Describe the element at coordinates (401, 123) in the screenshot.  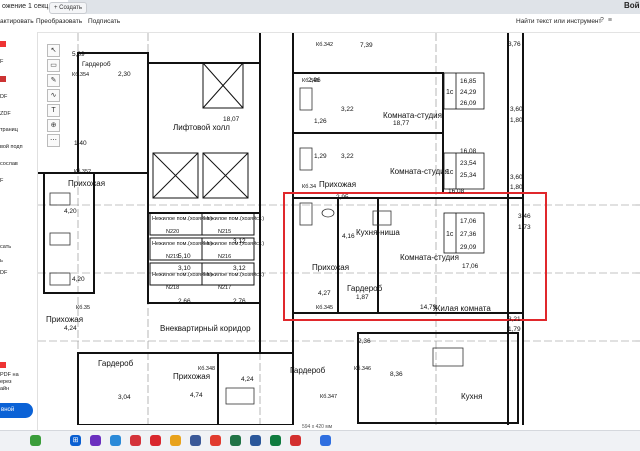
I see `area-label: 18,77` at that location.